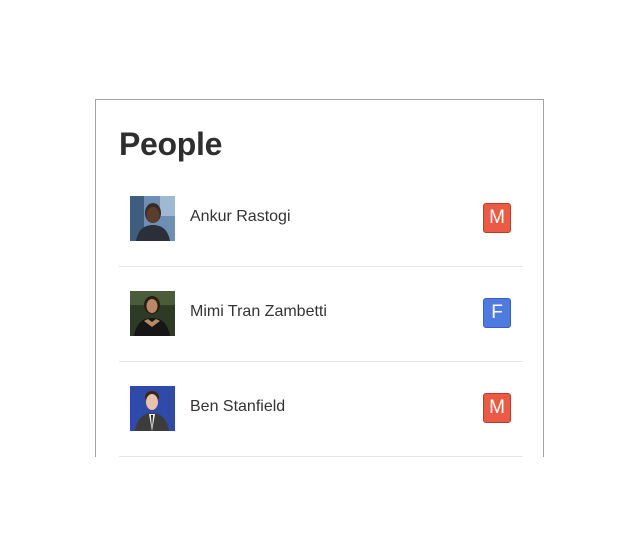  What do you see at coordinates (171, 144) in the screenshot?
I see `page-title: People` at bounding box center [171, 144].